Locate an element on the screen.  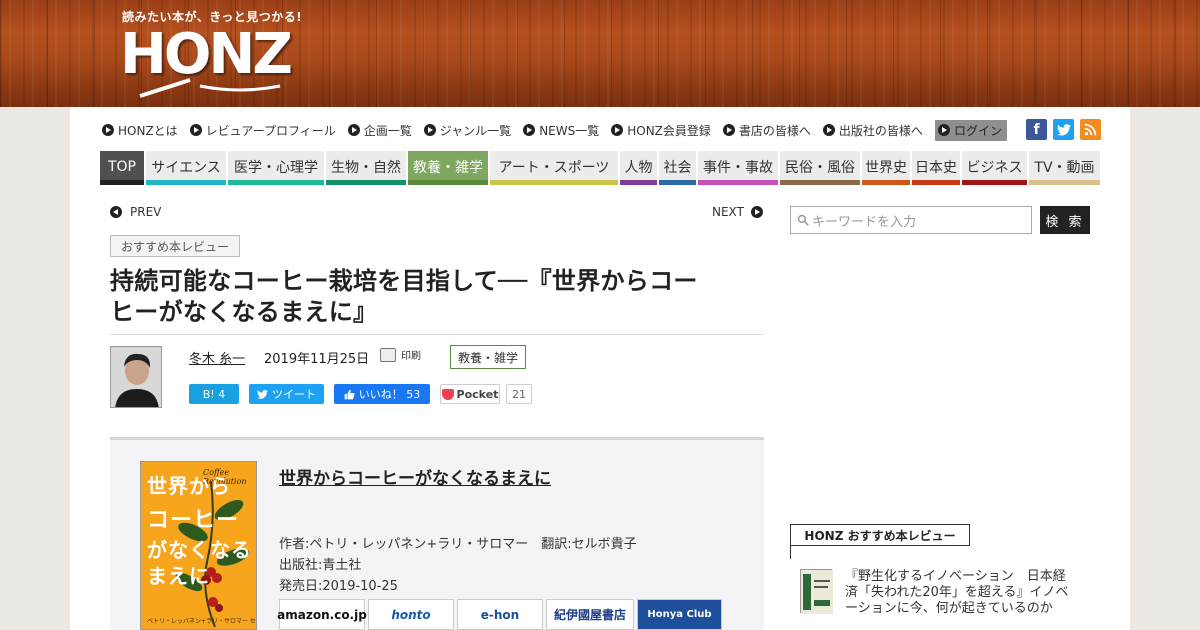
shop-honyaclub-button: Honya Club is located at coordinates (679, 614).